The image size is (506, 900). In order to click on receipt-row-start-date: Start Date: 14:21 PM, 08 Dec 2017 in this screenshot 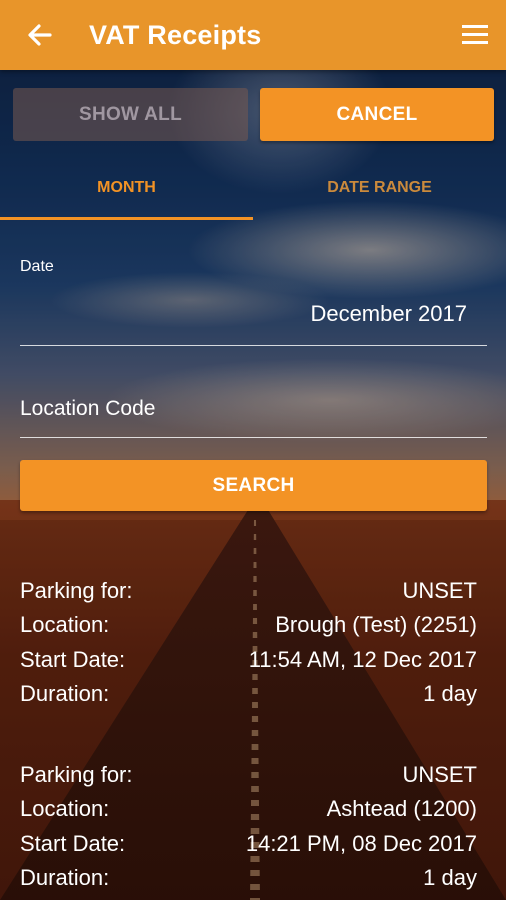, I will do `click(248, 848)`.